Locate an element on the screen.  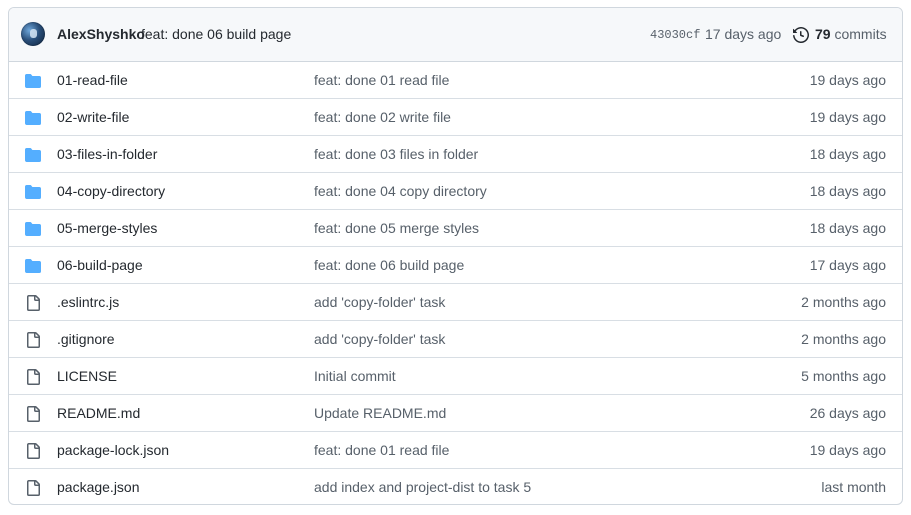
commit-age: 26 days ago is located at coordinates (847, 413).